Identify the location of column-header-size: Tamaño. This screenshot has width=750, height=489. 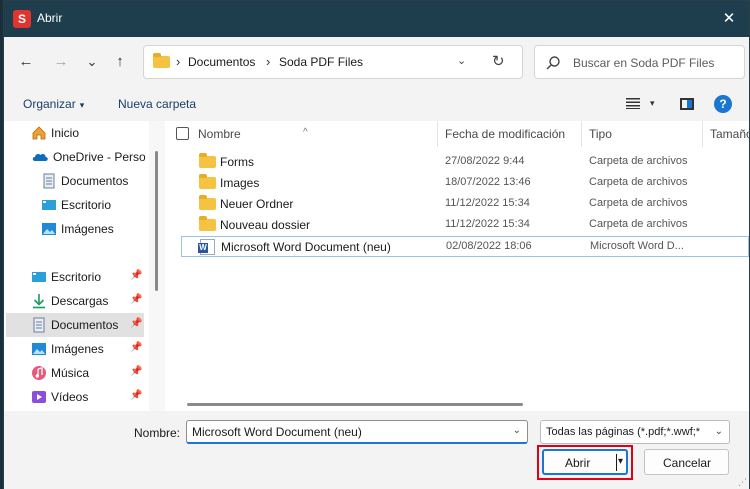
(726, 134).